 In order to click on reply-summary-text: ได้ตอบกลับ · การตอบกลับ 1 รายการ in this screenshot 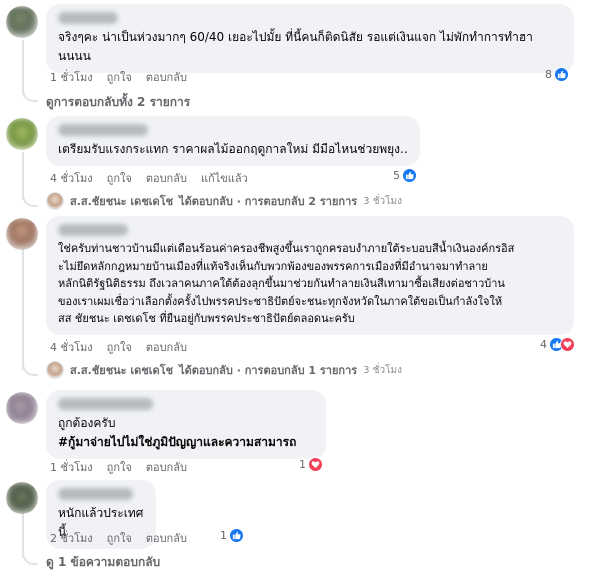, I will do `click(268, 370)`.